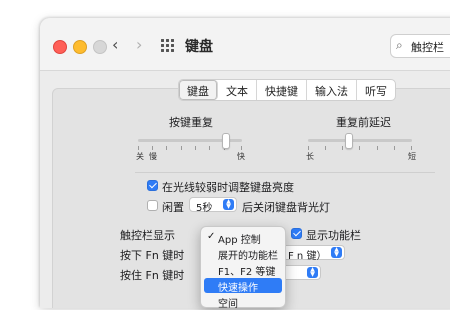 This screenshot has width=450, height=310. What do you see at coordinates (152, 275) in the screenshot?
I see `hold-fn-label: 按住 Fn 键时` at bounding box center [152, 275].